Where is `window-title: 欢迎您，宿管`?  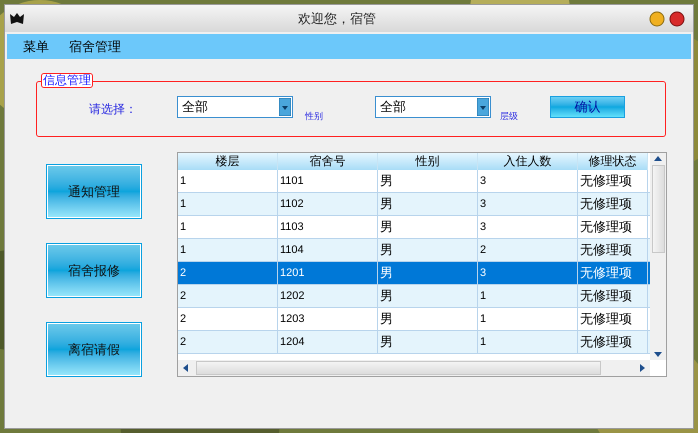
window-title: 欢迎您，宿管 is located at coordinates (337, 19).